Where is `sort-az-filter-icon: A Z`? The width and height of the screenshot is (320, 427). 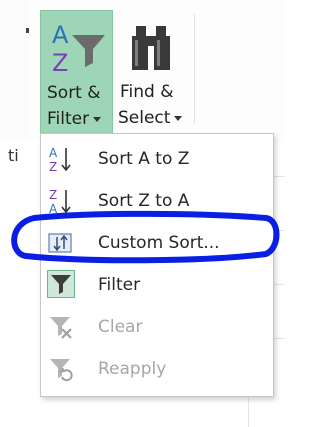
sort-az-filter-icon: A Z is located at coordinates (78, 49).